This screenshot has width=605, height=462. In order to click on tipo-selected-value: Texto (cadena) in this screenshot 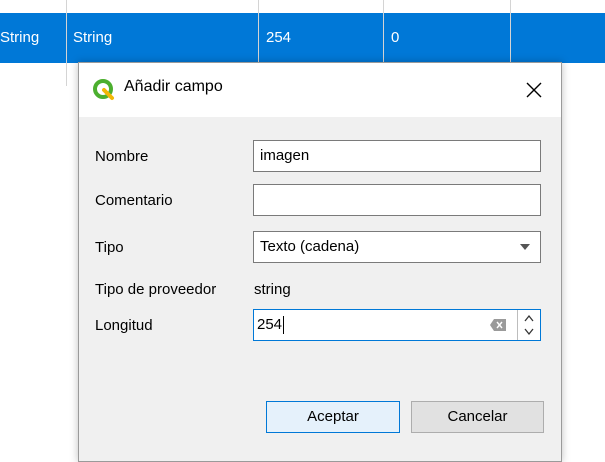, I will do `click(310, 246)`.